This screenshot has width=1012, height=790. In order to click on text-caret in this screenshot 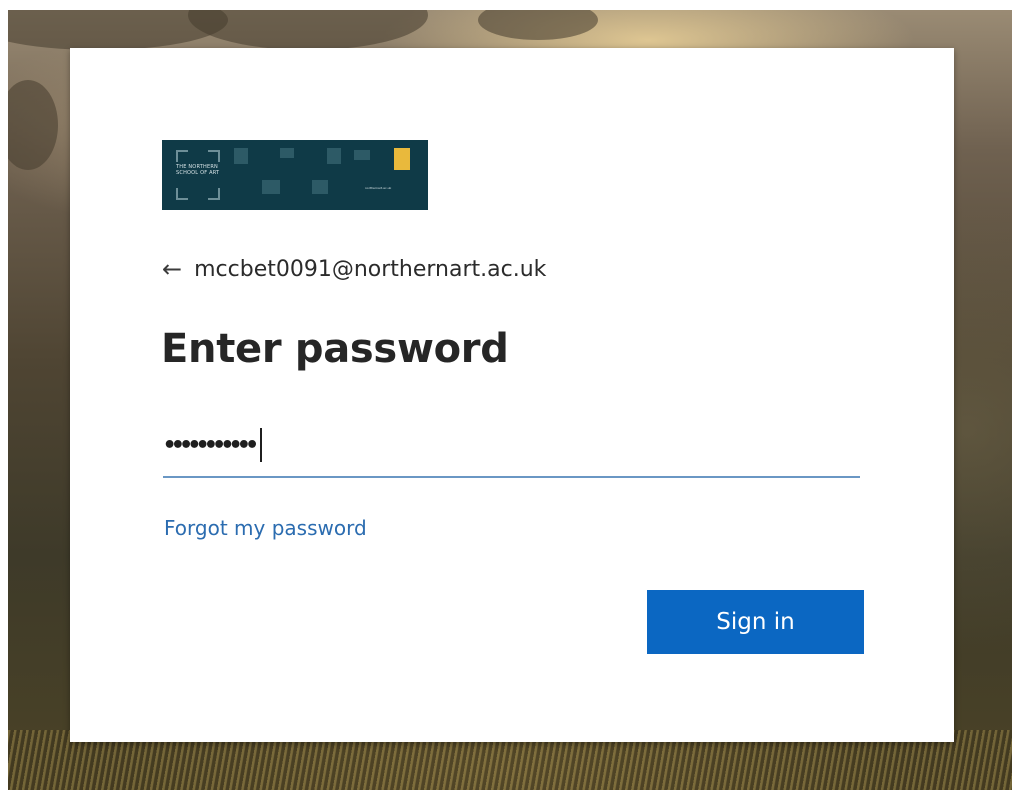, I will do `click(260, 445)`.